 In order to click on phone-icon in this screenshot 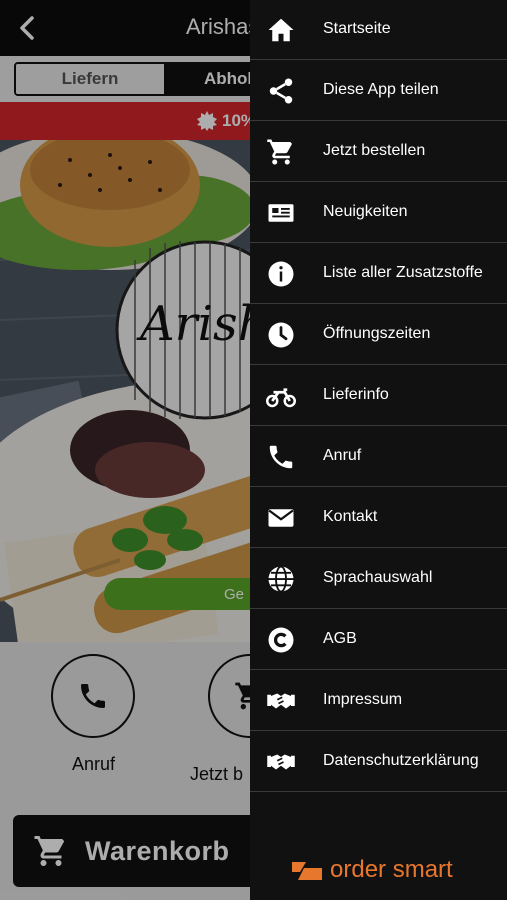, I will do `click(281, 457)`.